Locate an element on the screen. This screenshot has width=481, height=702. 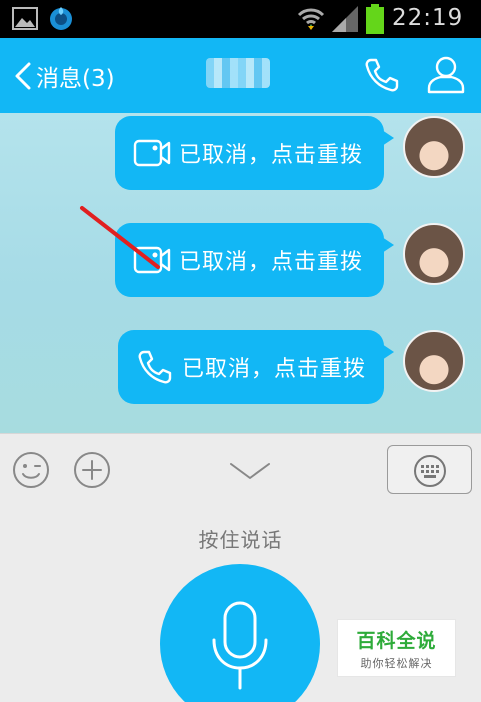
hold-to-talk-label: 按住说话 is located at coordinates (240, 540).